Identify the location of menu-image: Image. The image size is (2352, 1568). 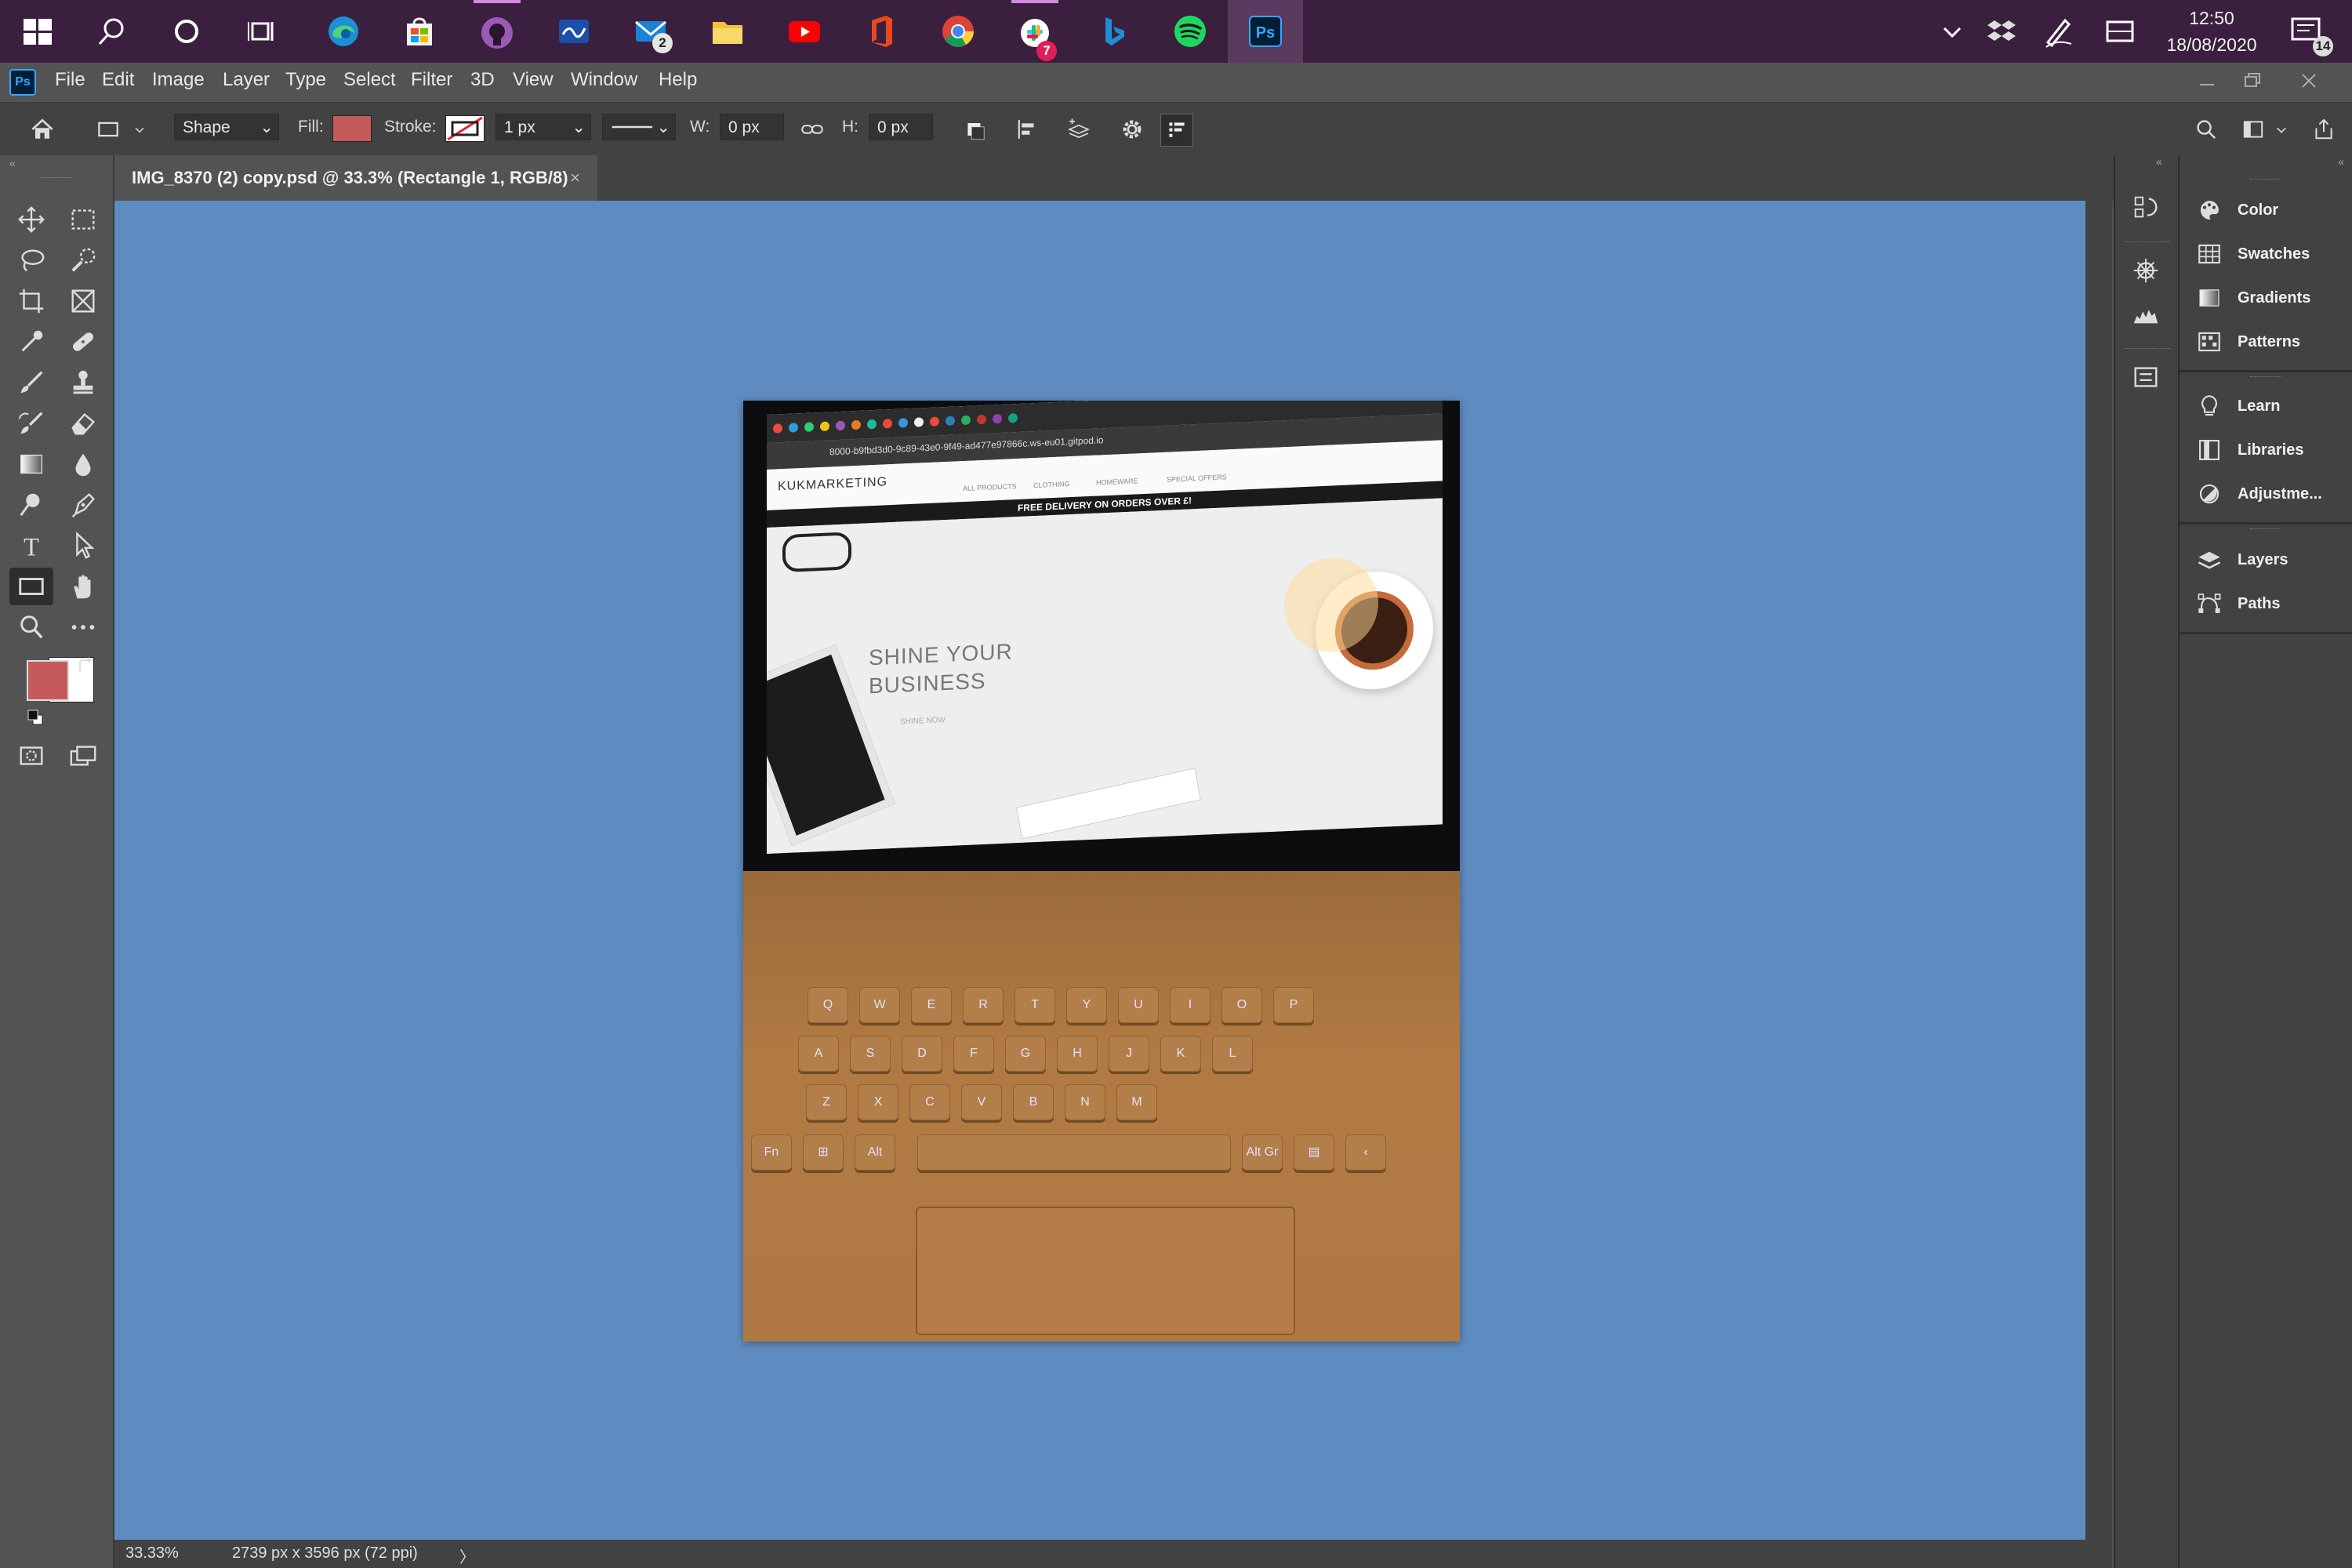
(178, 80).